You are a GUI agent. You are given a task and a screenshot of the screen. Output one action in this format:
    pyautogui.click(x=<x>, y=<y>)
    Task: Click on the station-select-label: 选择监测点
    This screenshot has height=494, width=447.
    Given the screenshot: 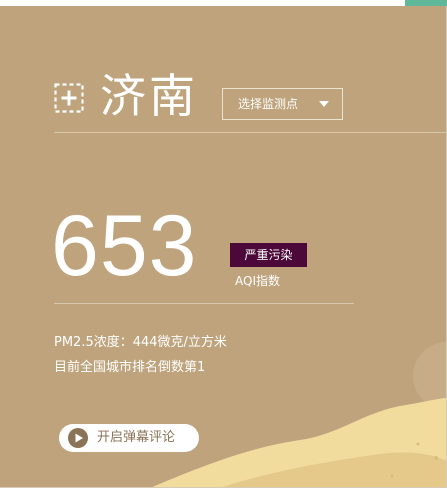 What is the action you would take?
    pyautogui.click(x=268, y=104)
    